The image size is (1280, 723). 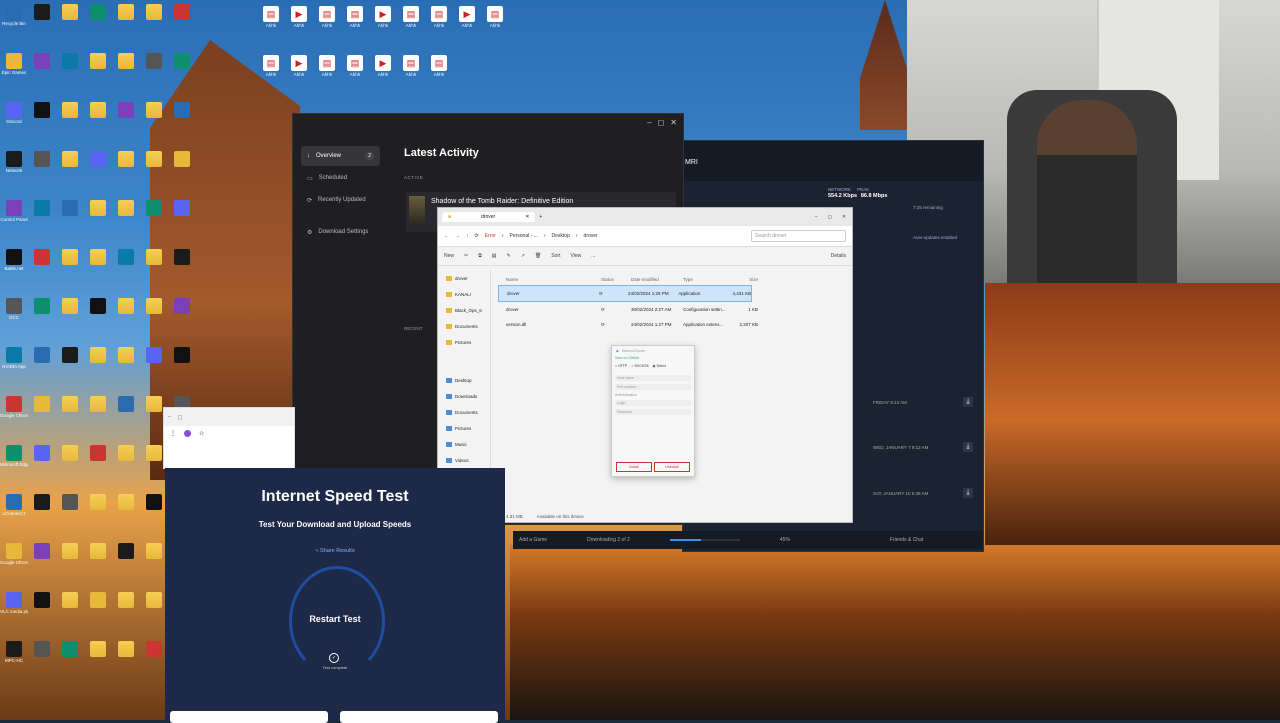 I want to click on desktop-icon: Recycle Bin, so click(x=14, y=18).